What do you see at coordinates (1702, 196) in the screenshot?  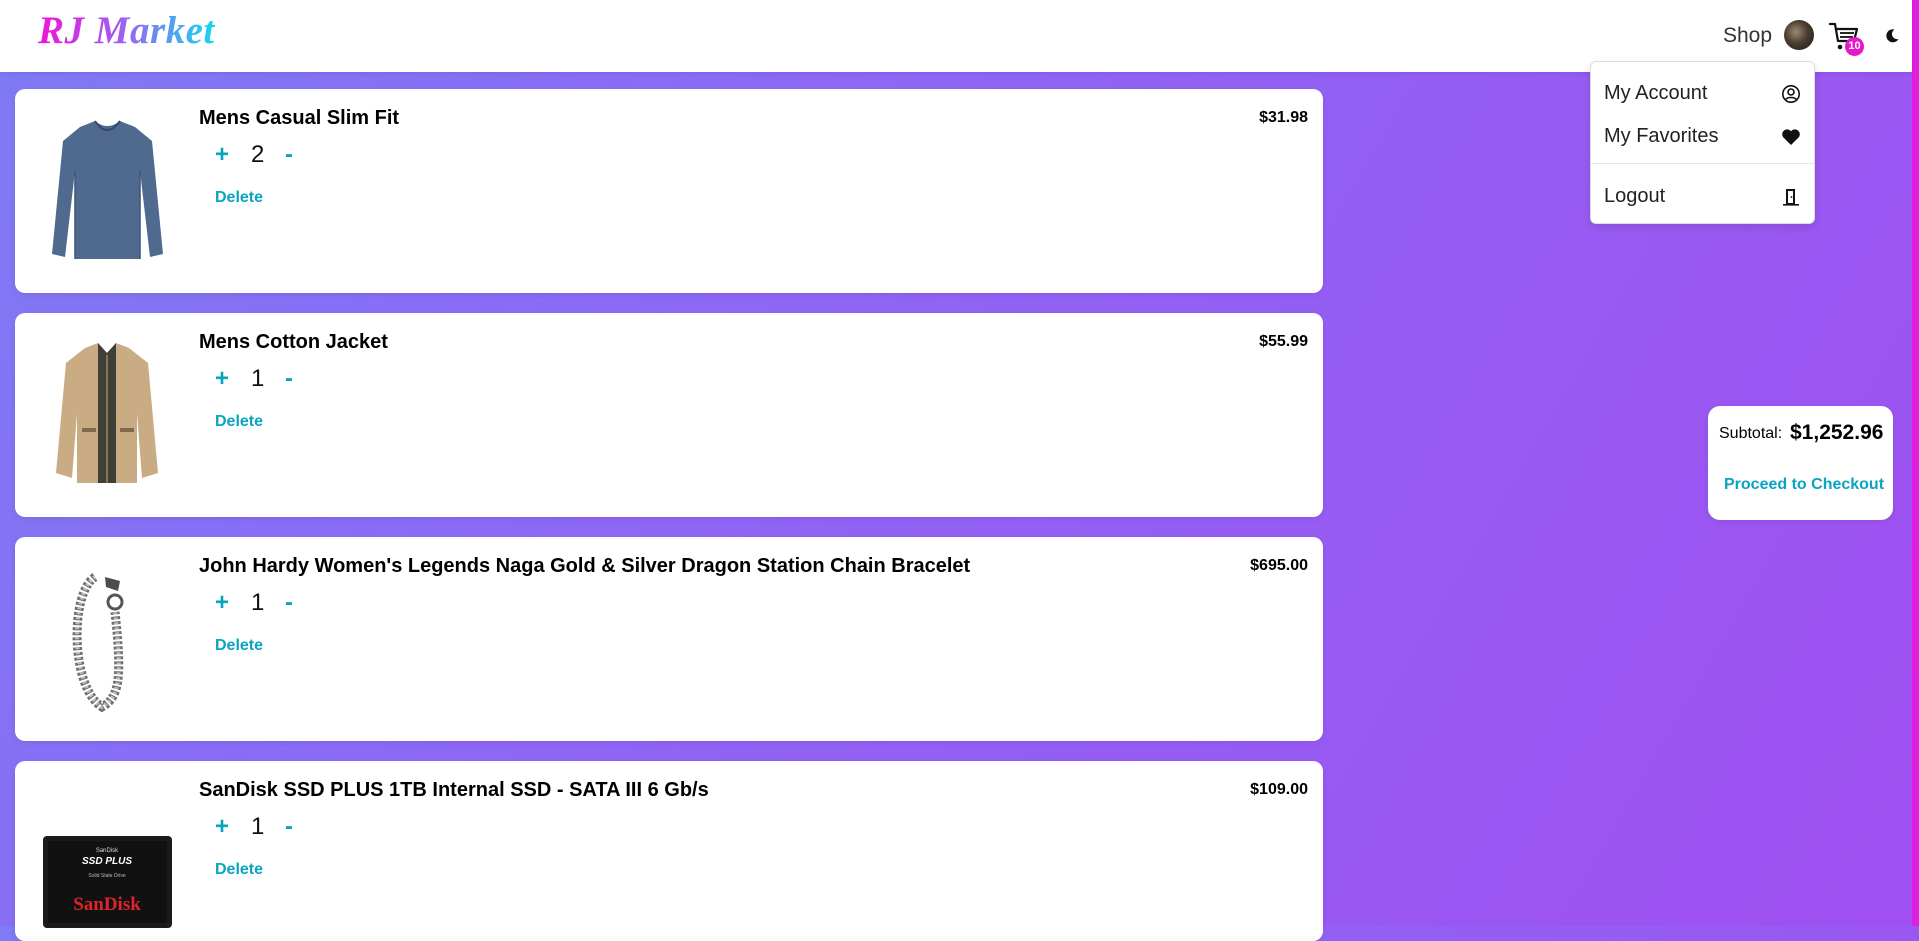 I see `menu-item-logout: Logout` at bounding box center [1702, 196].